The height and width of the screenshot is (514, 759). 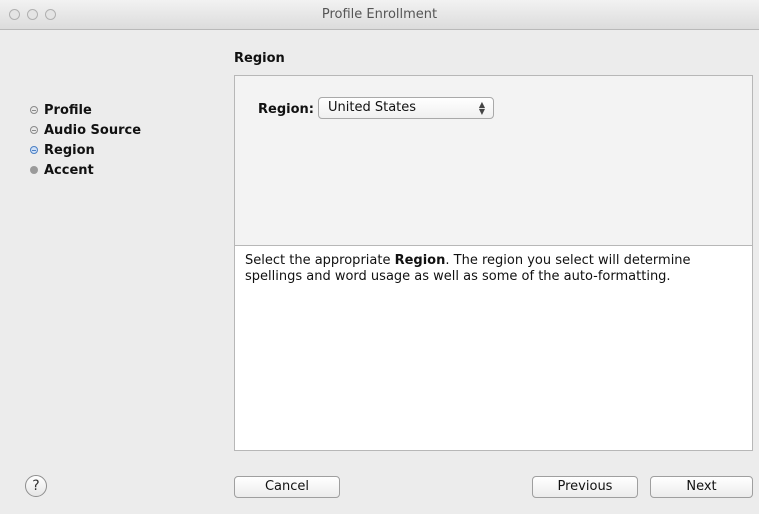 What do you see at coordinates (259, 58) in the screenshot?
I see `section-title: Region` at bounding box center [259, 58].